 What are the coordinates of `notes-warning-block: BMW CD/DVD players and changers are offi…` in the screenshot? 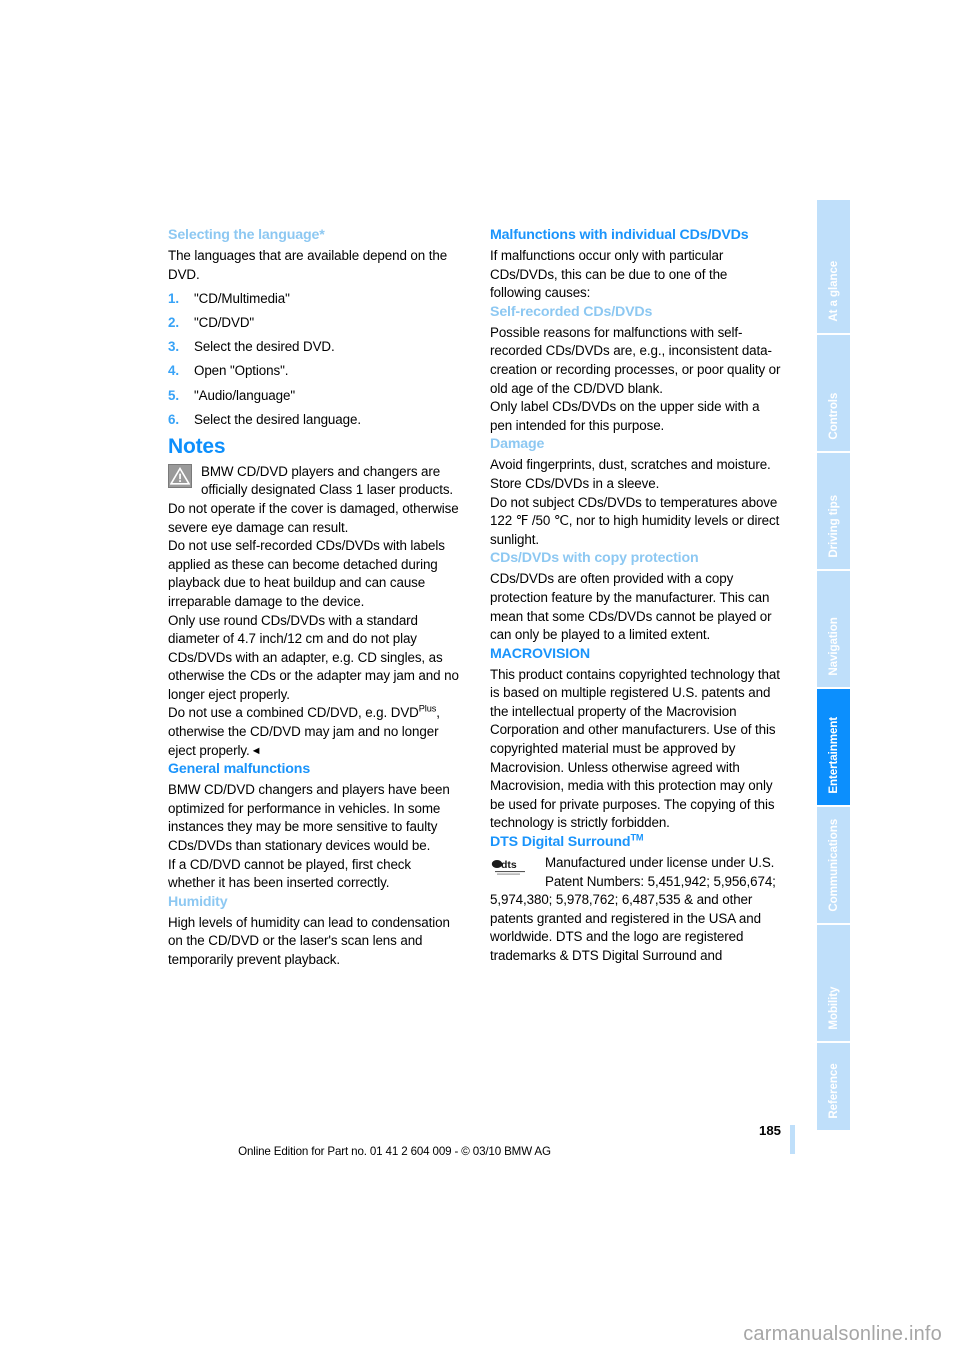 It's located at (314, 500).